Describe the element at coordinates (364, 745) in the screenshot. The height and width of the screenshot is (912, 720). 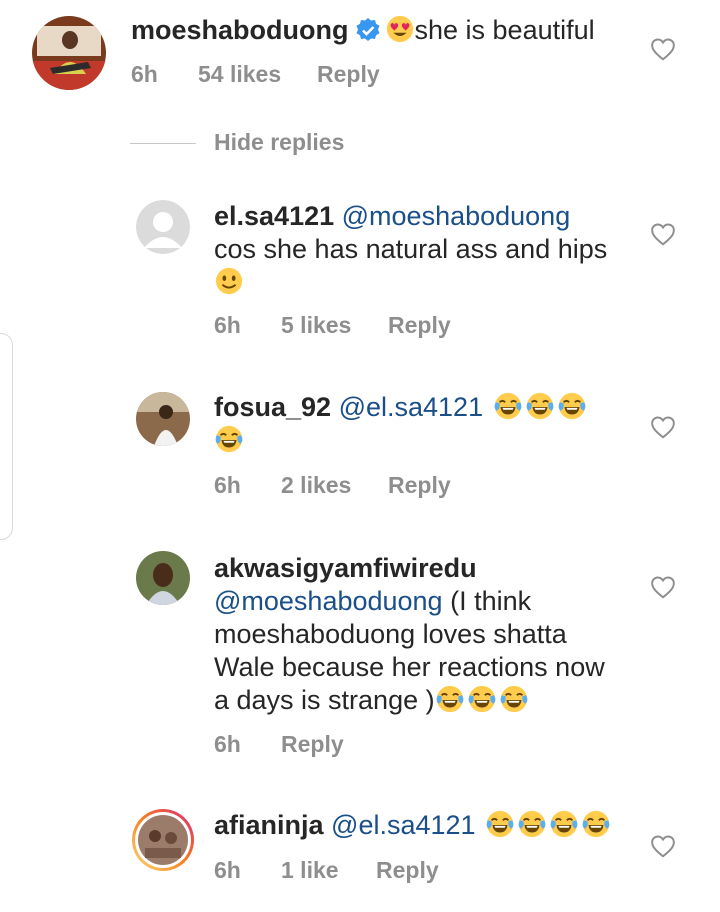
I see `comment-meta: 6h Reply` at that location.